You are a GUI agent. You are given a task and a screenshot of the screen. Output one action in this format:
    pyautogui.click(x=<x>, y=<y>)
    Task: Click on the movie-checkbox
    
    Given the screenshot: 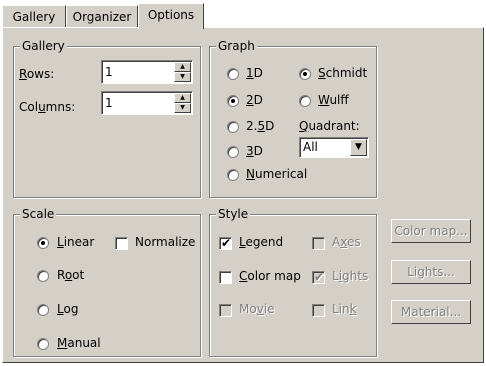 What is the action you would take?
    pyautogui.click(x=225, y=310)
    